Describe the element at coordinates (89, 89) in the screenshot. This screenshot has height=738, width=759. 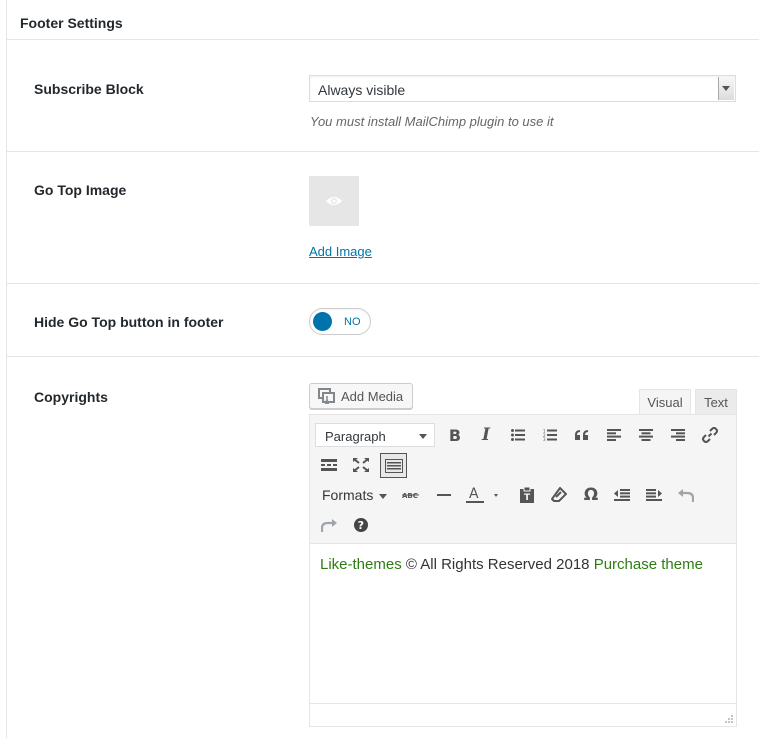
I see `subscribe-block-label: Subscribe Block` at that location.